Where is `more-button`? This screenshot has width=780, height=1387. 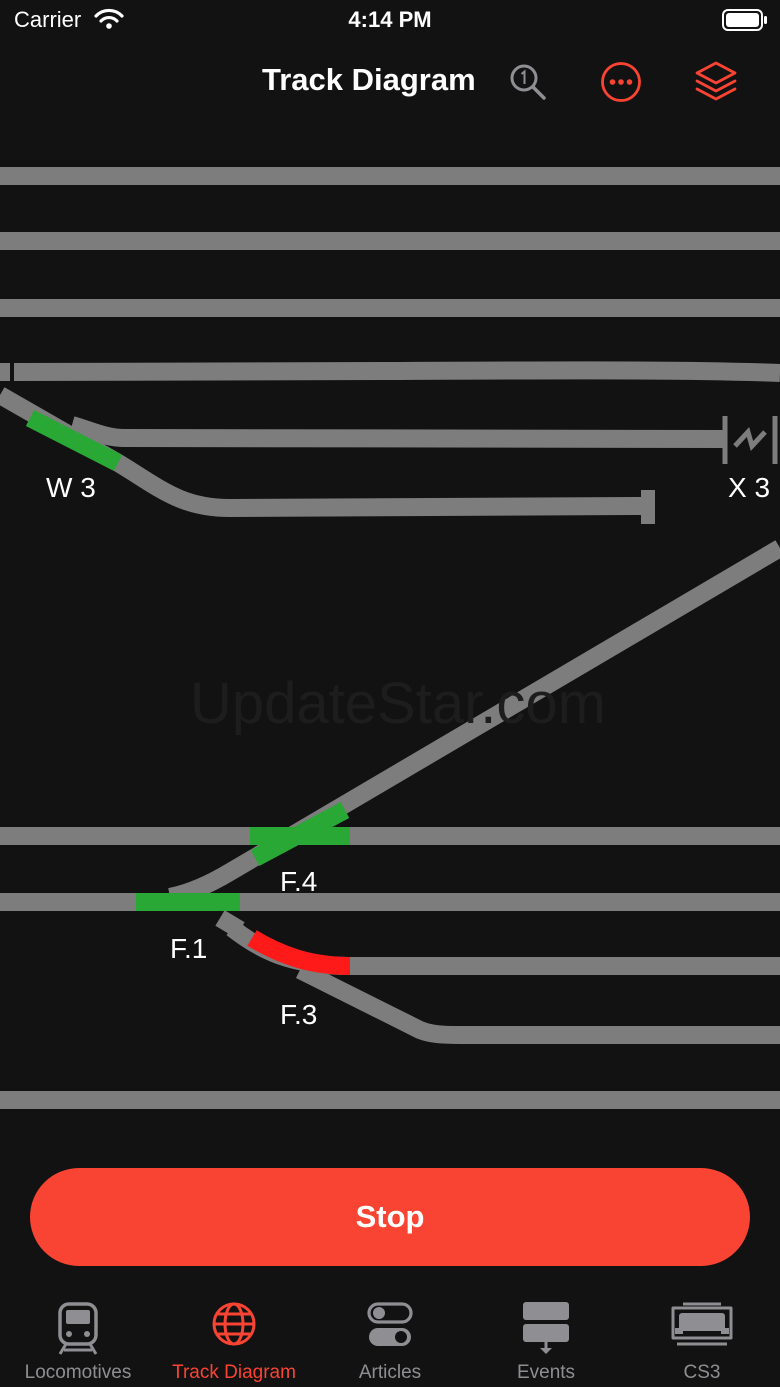
more-button is located at coordinates (621, 82).